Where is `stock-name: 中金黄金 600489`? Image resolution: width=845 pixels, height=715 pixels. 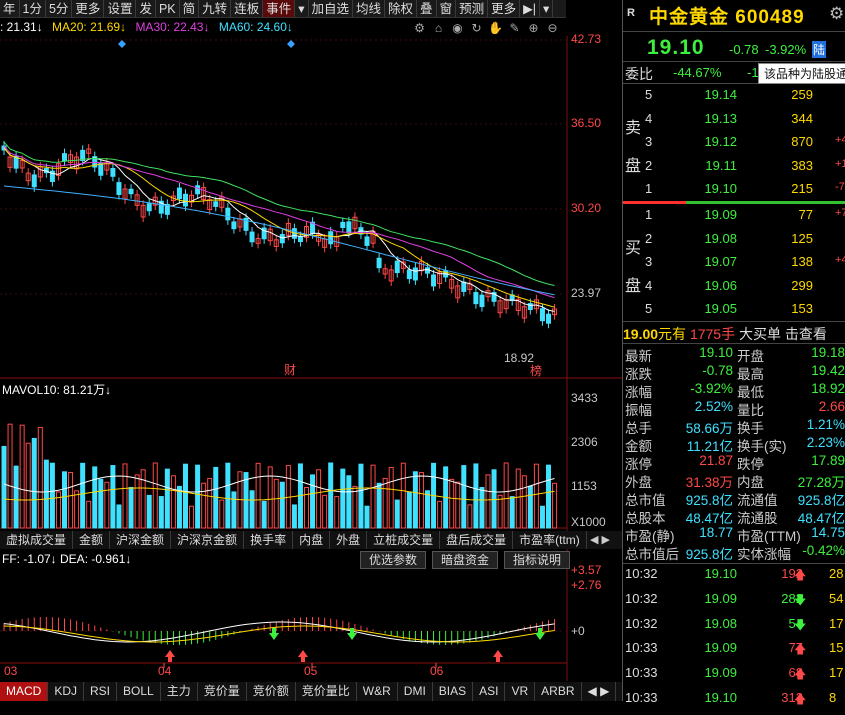 stock-name: 中金黄金 600489 is located at coordinates (727, 17).